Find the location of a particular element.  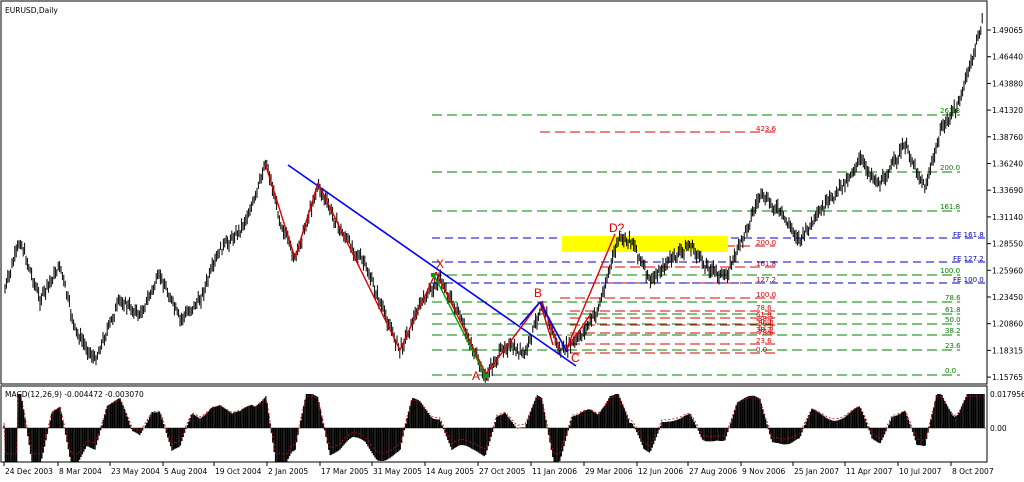

price-tick-label: 1.18315 is located at coordinates (1007, 350).